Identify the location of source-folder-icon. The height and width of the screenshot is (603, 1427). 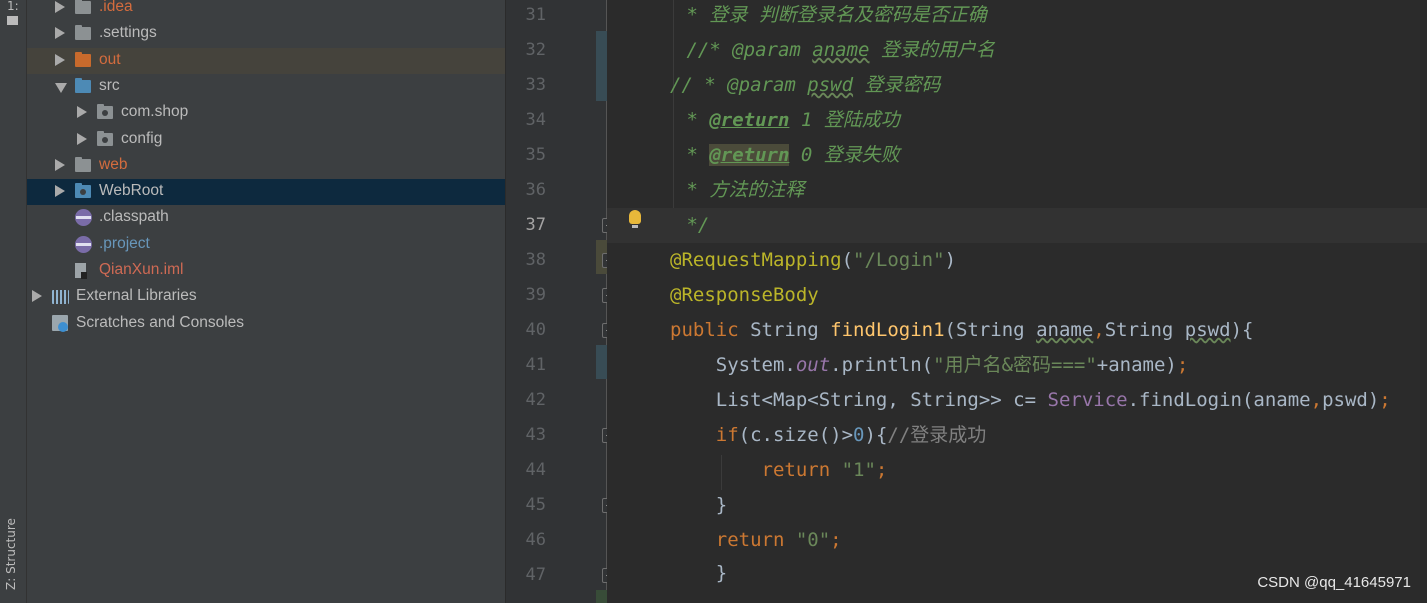
(83, 85).